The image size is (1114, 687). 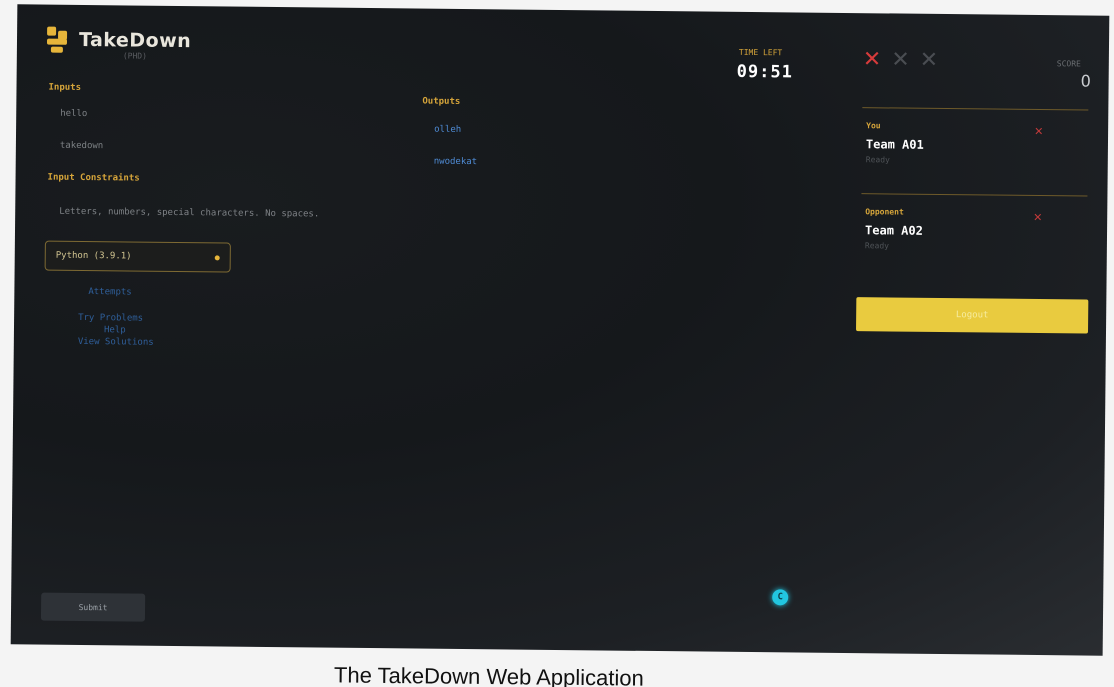 I want to click on language-value: Python (3.9.1), so click(x=93, y=256).